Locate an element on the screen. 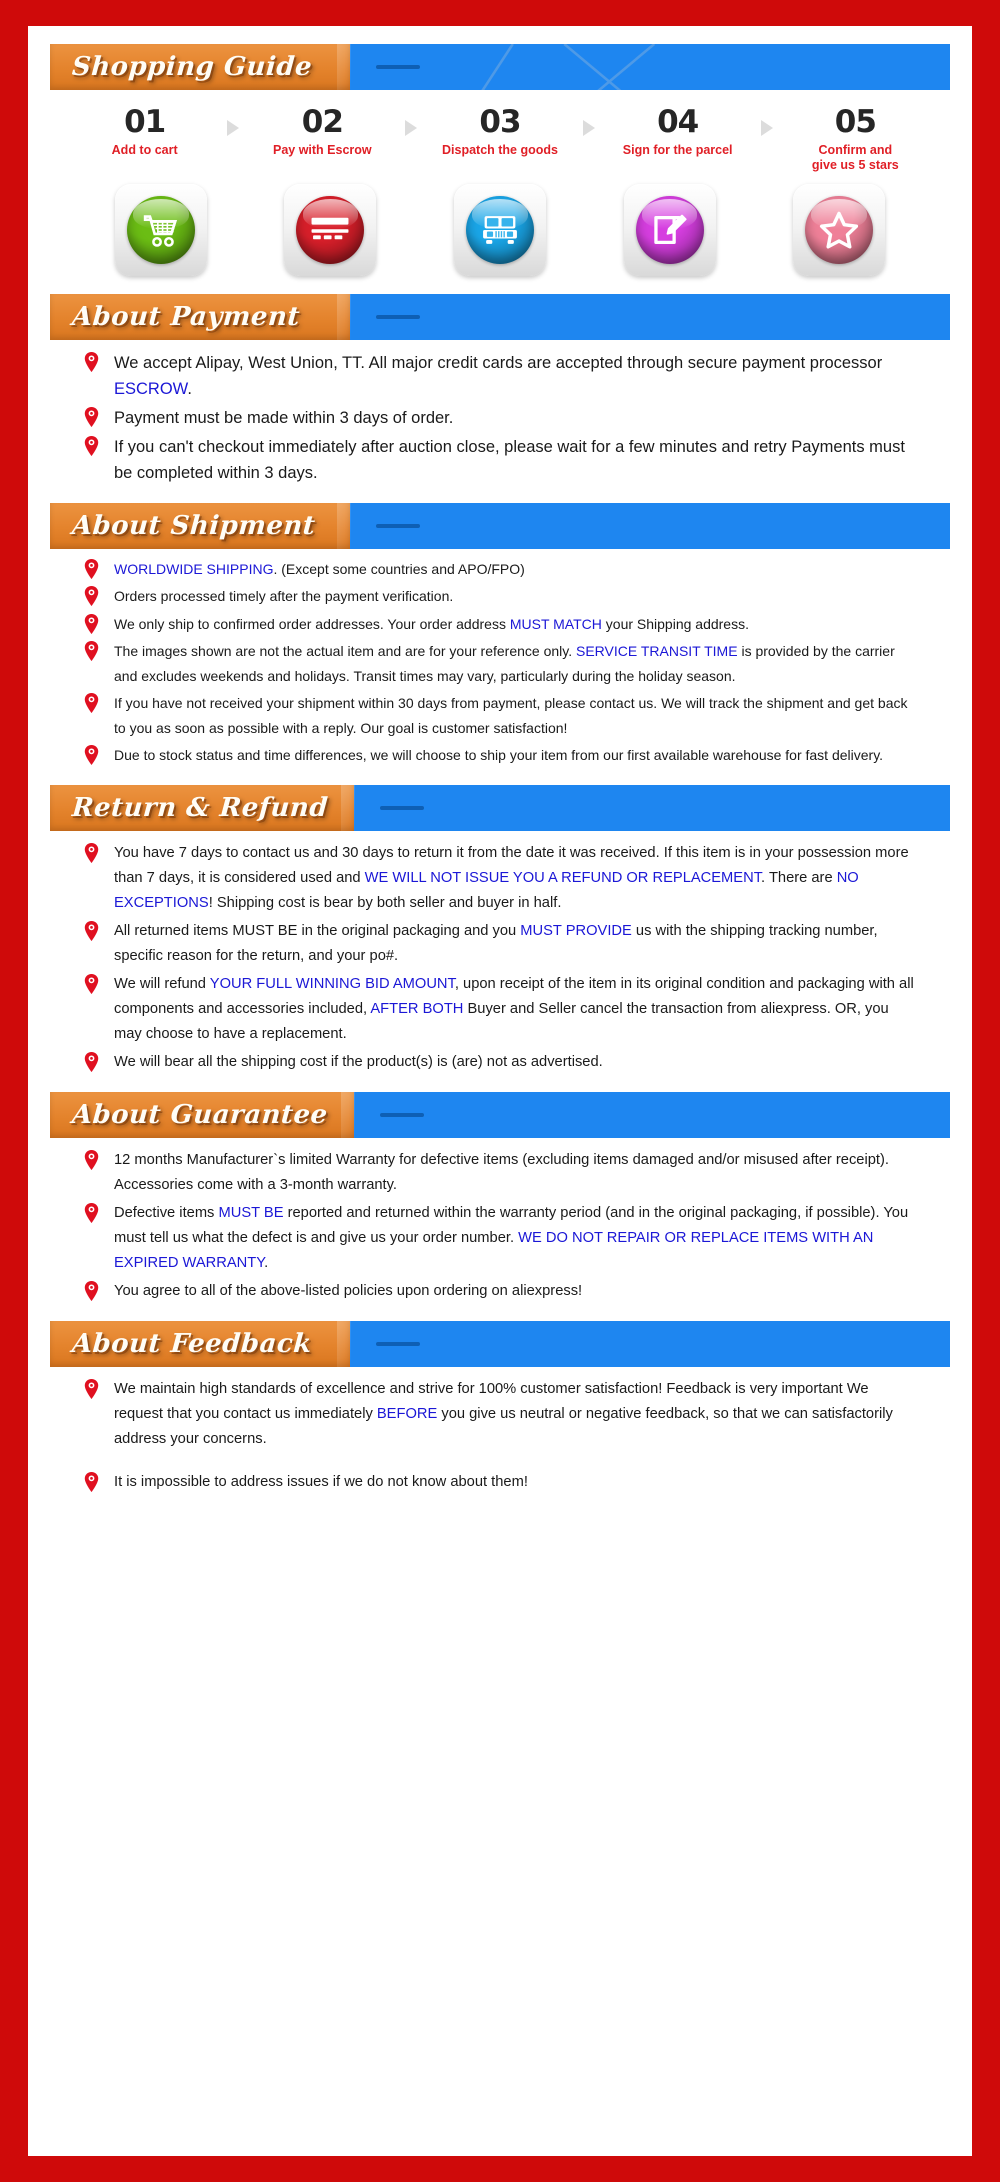  section-header-shopping-guide: Shopping Guide is located at coordinates (500, 67).